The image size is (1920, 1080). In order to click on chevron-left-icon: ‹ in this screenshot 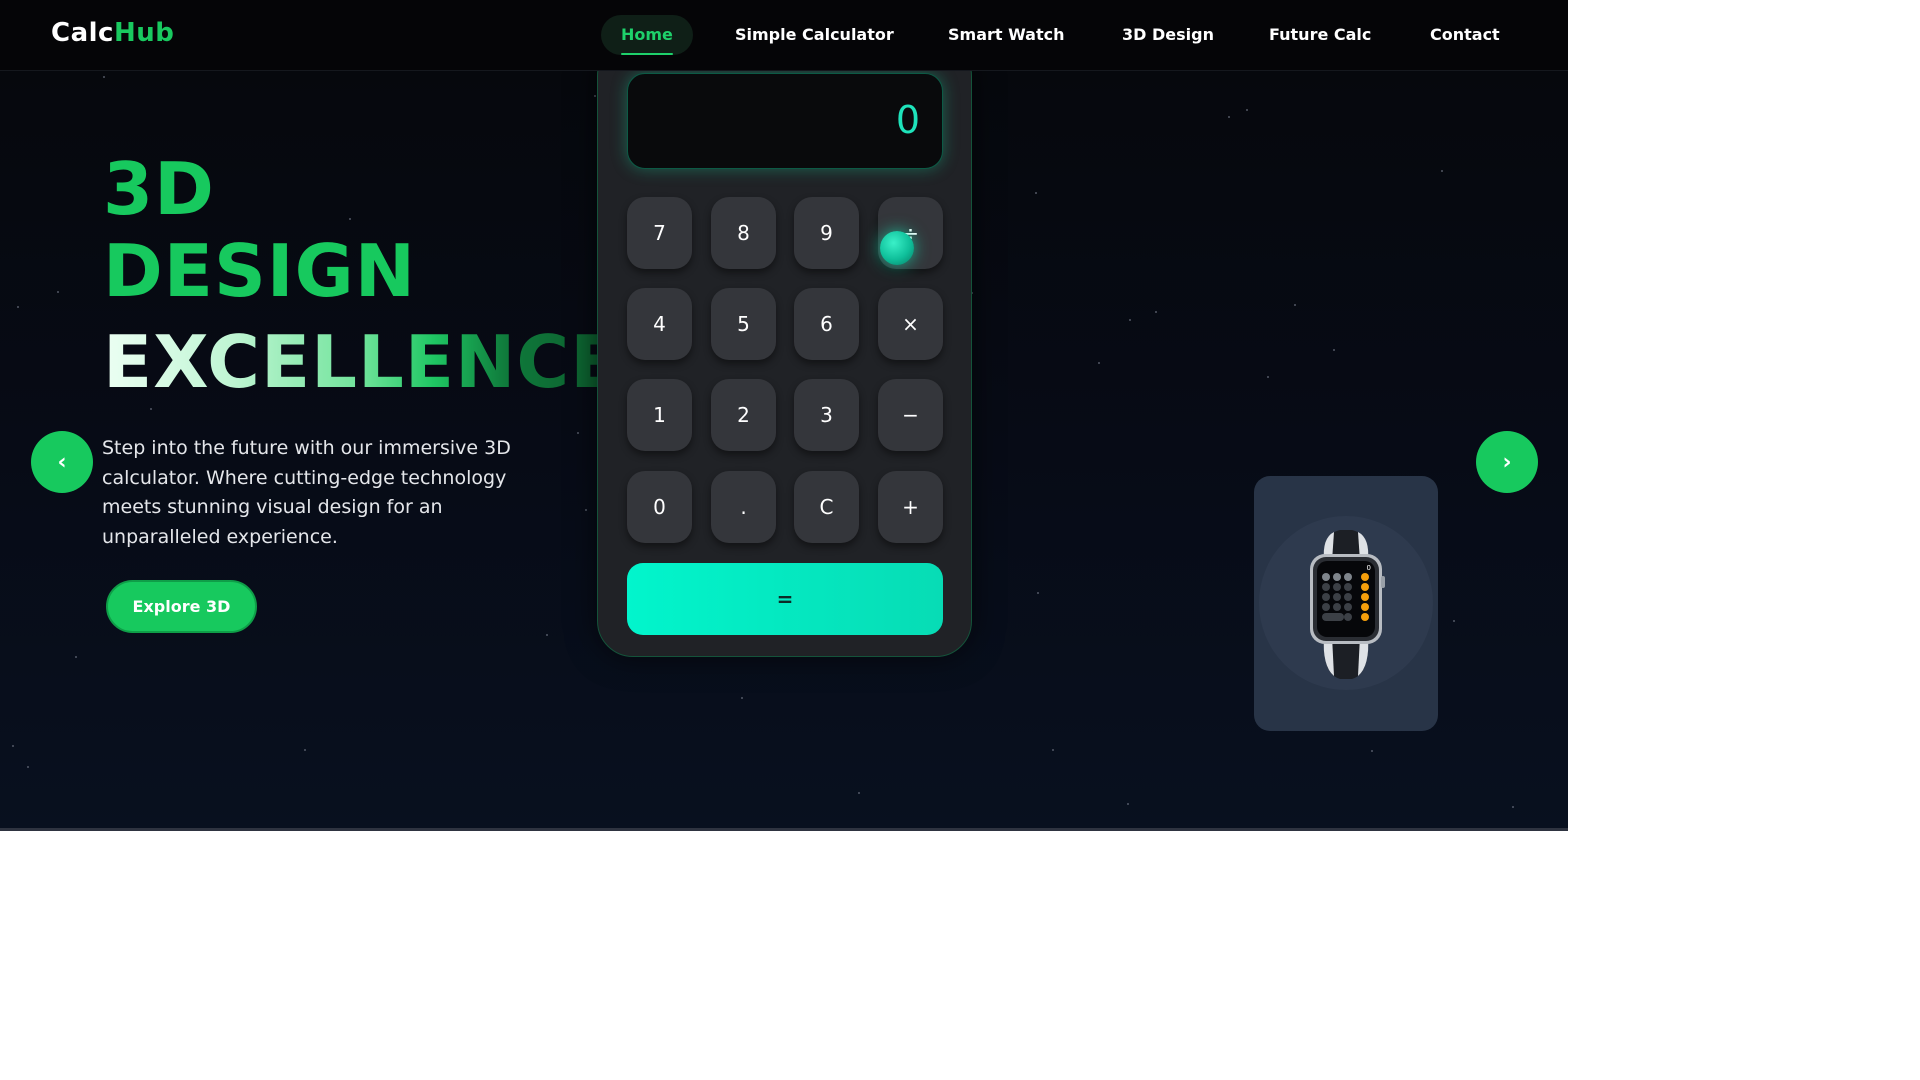, I will do `click(62, 462)`.